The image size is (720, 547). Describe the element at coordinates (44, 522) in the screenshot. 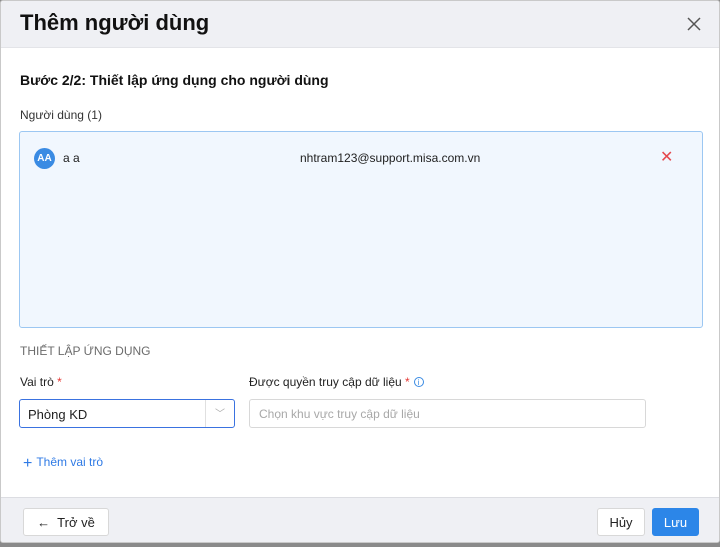

I see `arrow-left-icon: ←` at that location.